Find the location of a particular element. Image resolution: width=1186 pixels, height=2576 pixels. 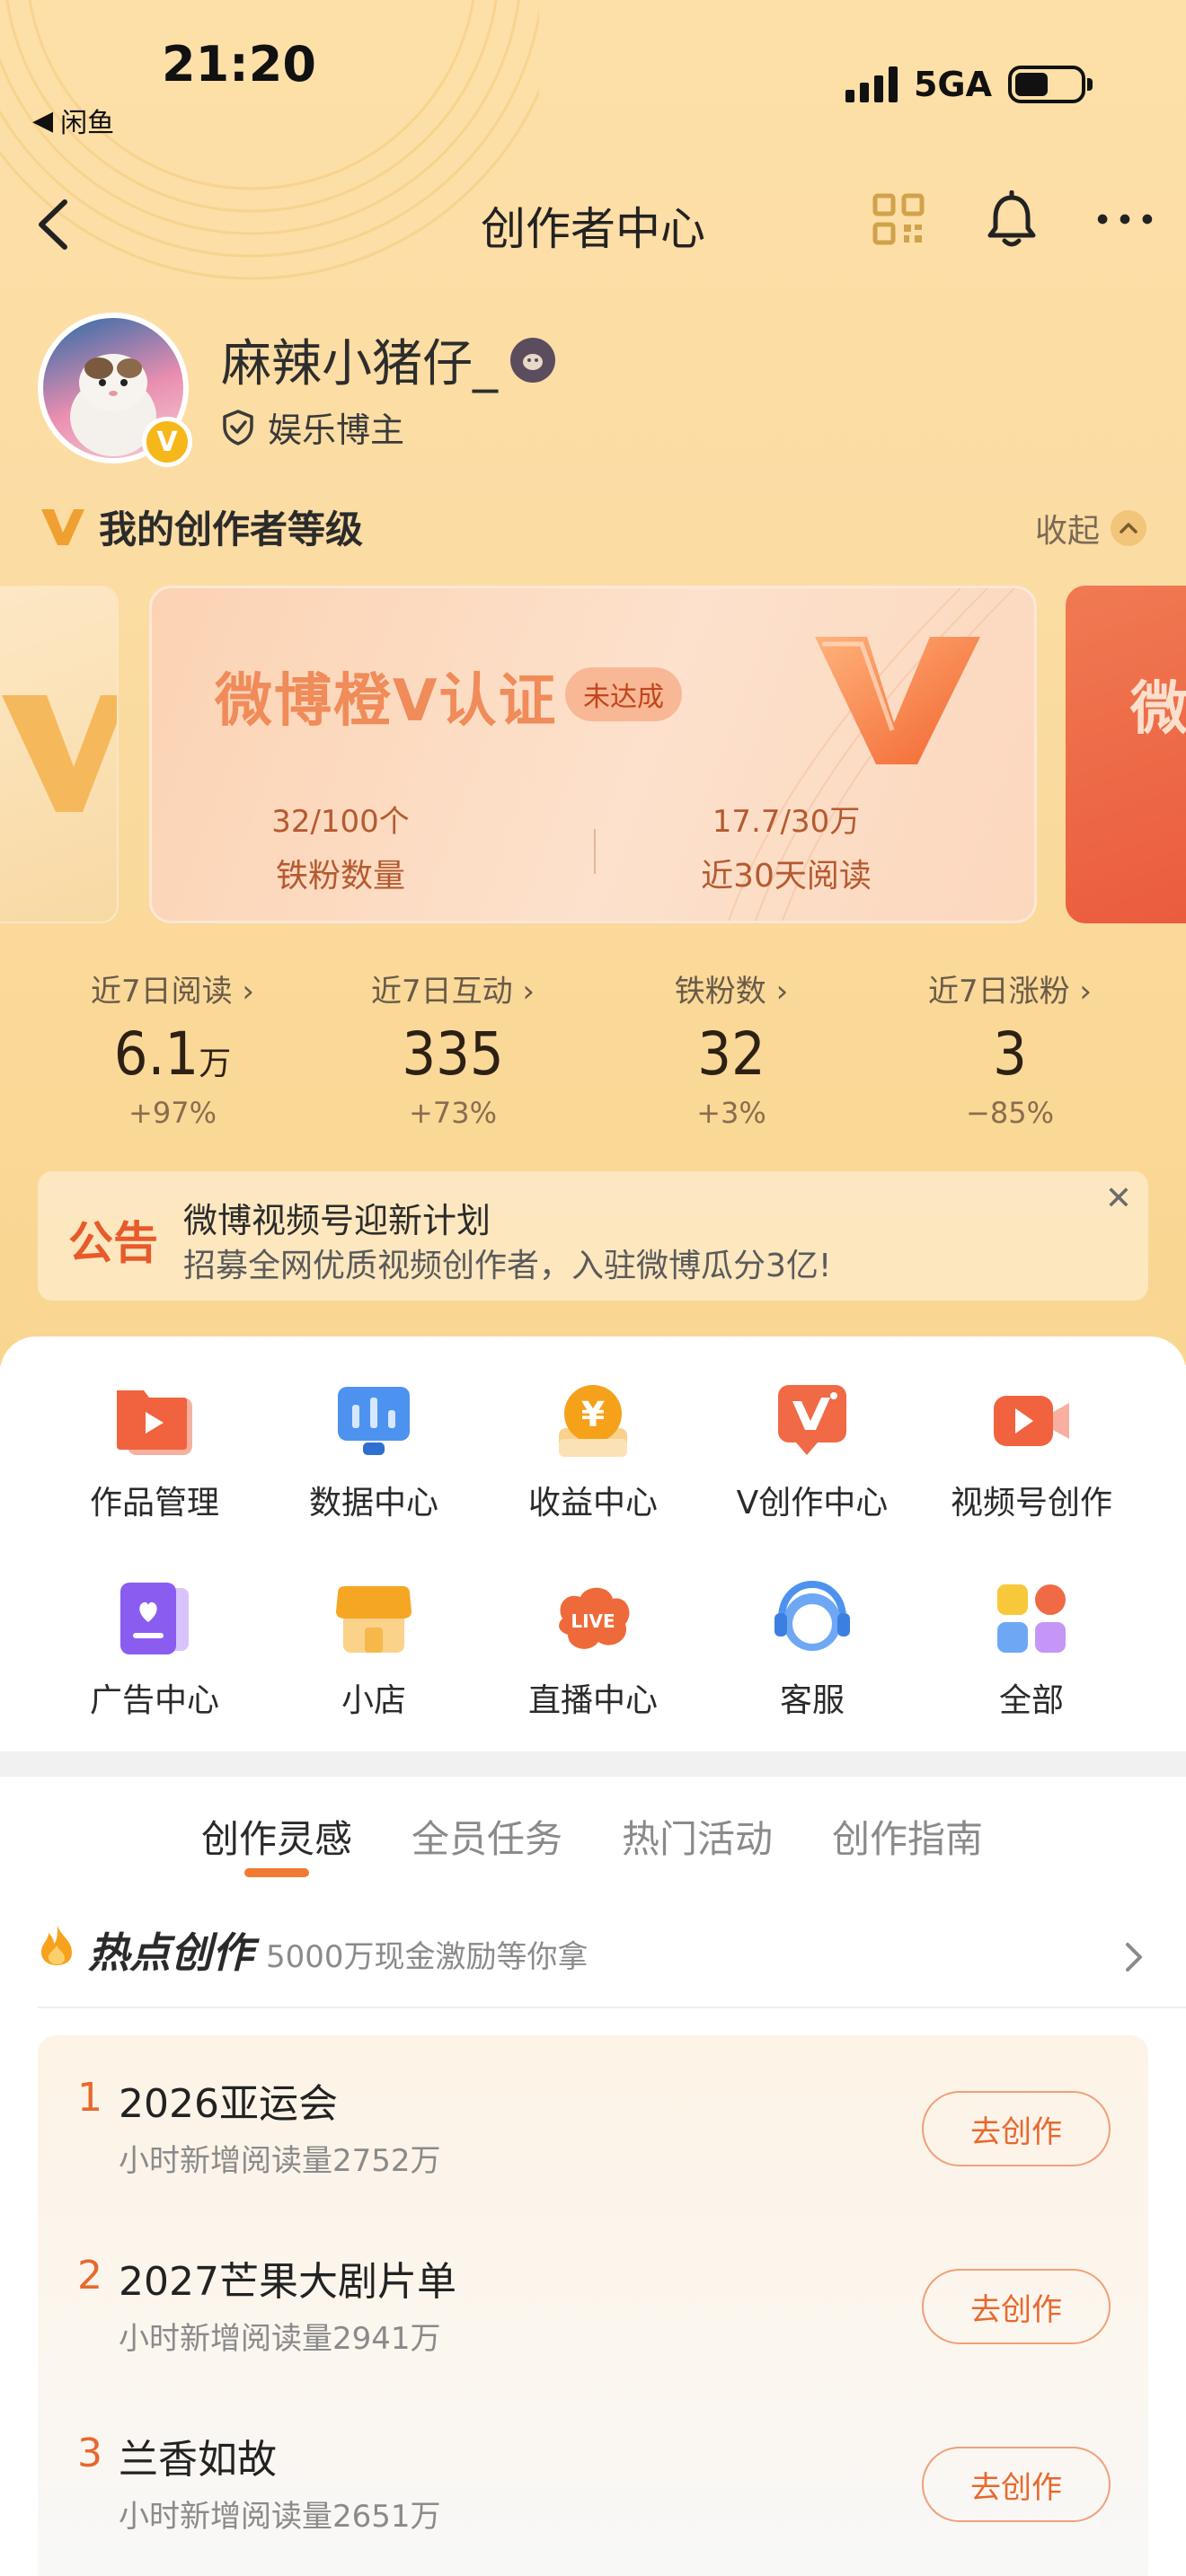

tool-ad-center: 广告中心 is located at coordinates (154, 1648).